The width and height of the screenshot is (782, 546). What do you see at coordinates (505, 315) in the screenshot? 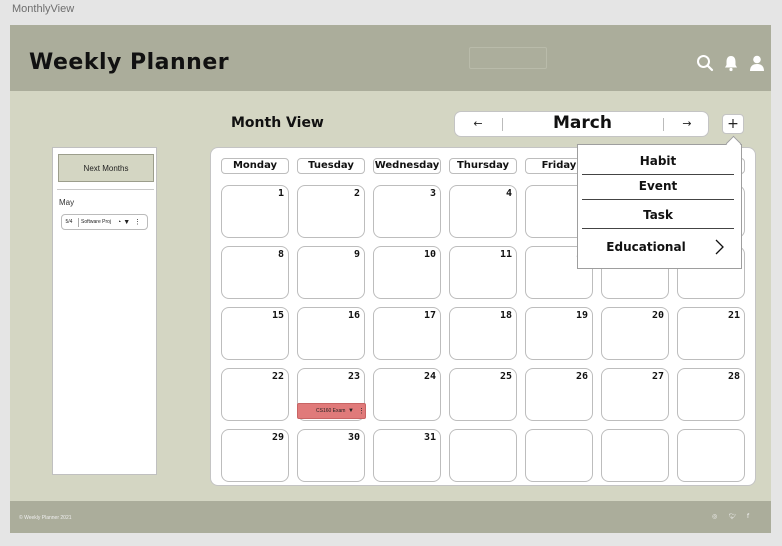
I see `day-number: 18` at bounding box center [505, 315].